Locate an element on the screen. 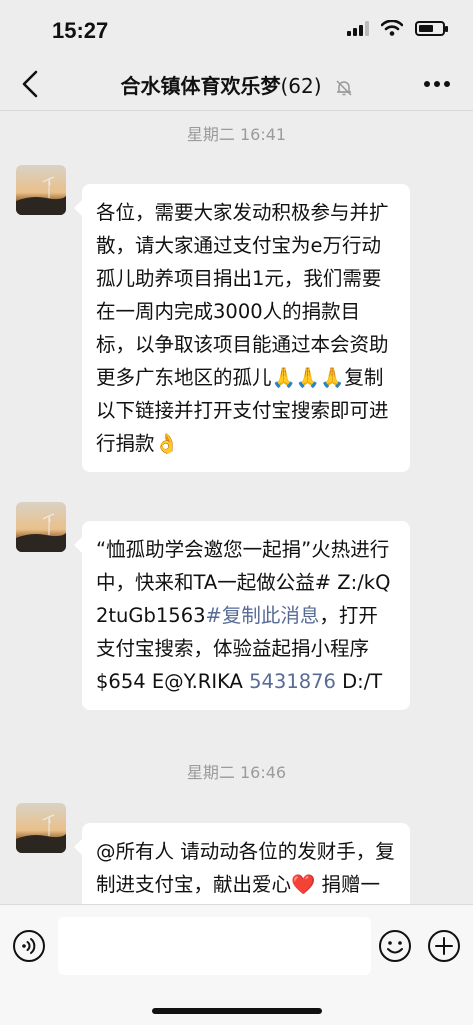  copy-message-link: #复制此消息 is located at coordinates (263, 615).